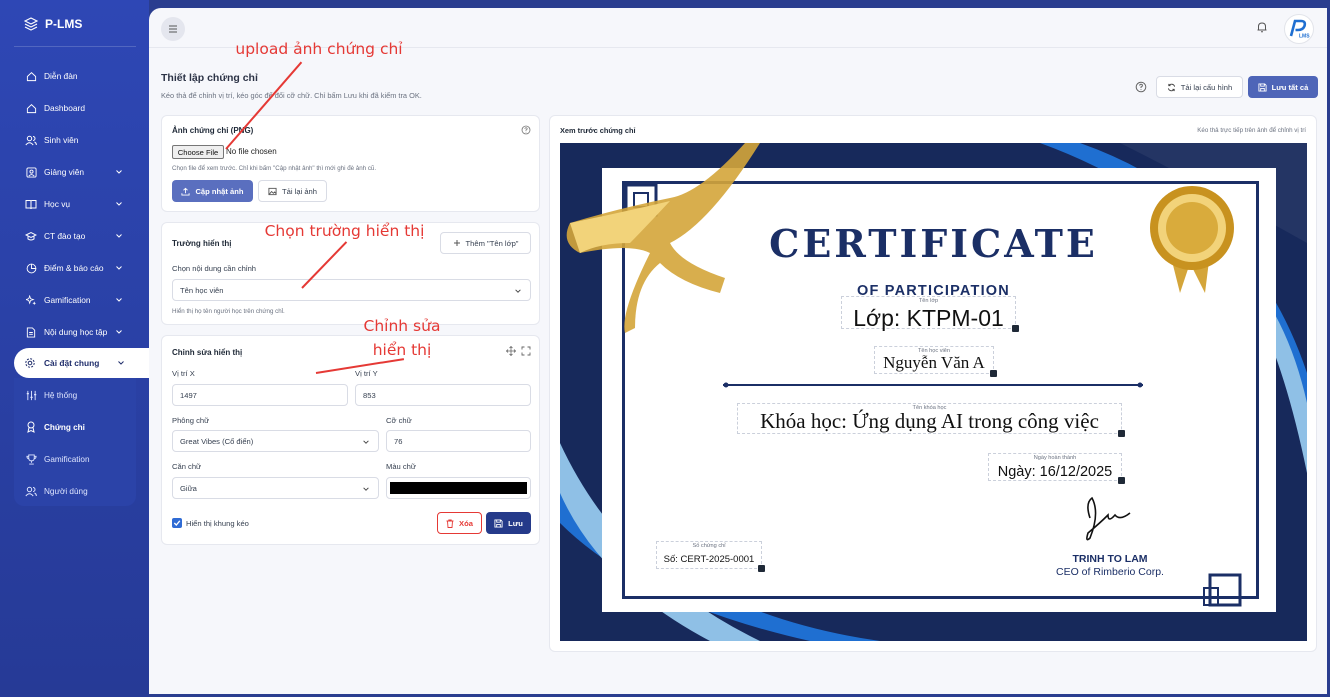 This screenshot has height=697, width=1330. I want to click on floppy-icon, so click(1262, 87).